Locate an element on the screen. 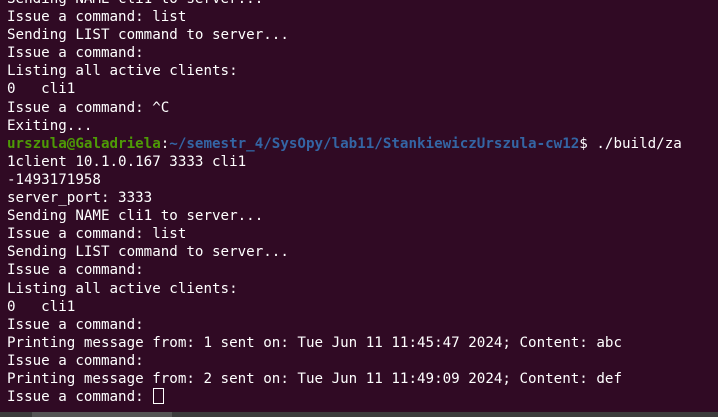 This screenshot has height=417, width=718. text-cursor is located at coordinates (159, 396).